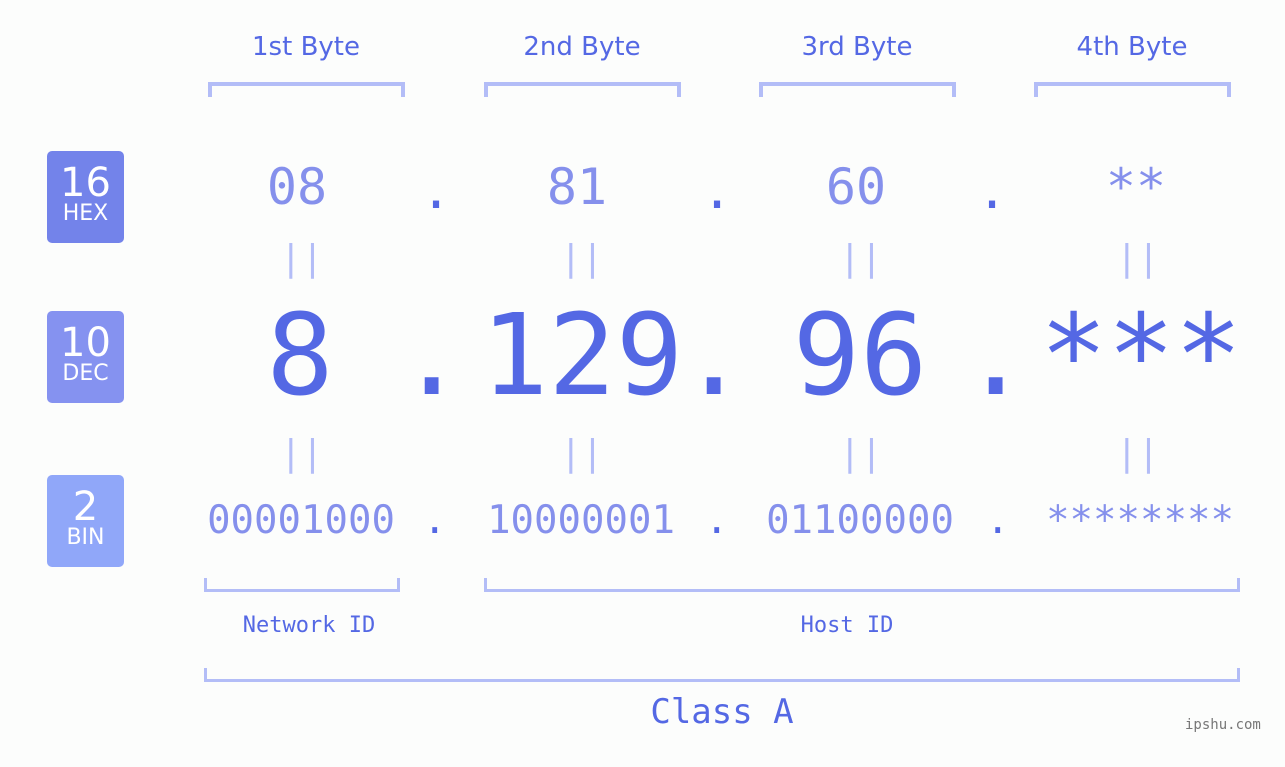 This screenshot has height=767, width=1285. I want to click on dec-base-number: 10, so click(85, 343).